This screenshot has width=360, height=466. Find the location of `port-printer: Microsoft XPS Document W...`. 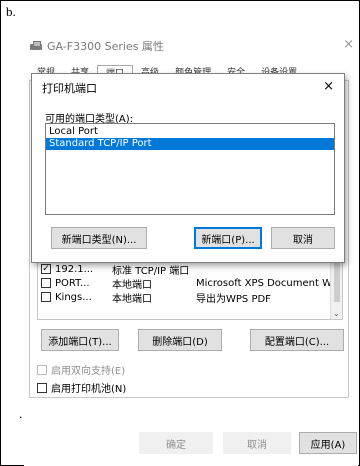

port-printer: Microsoft XPS Document W... is located at coordinates (268, 283).